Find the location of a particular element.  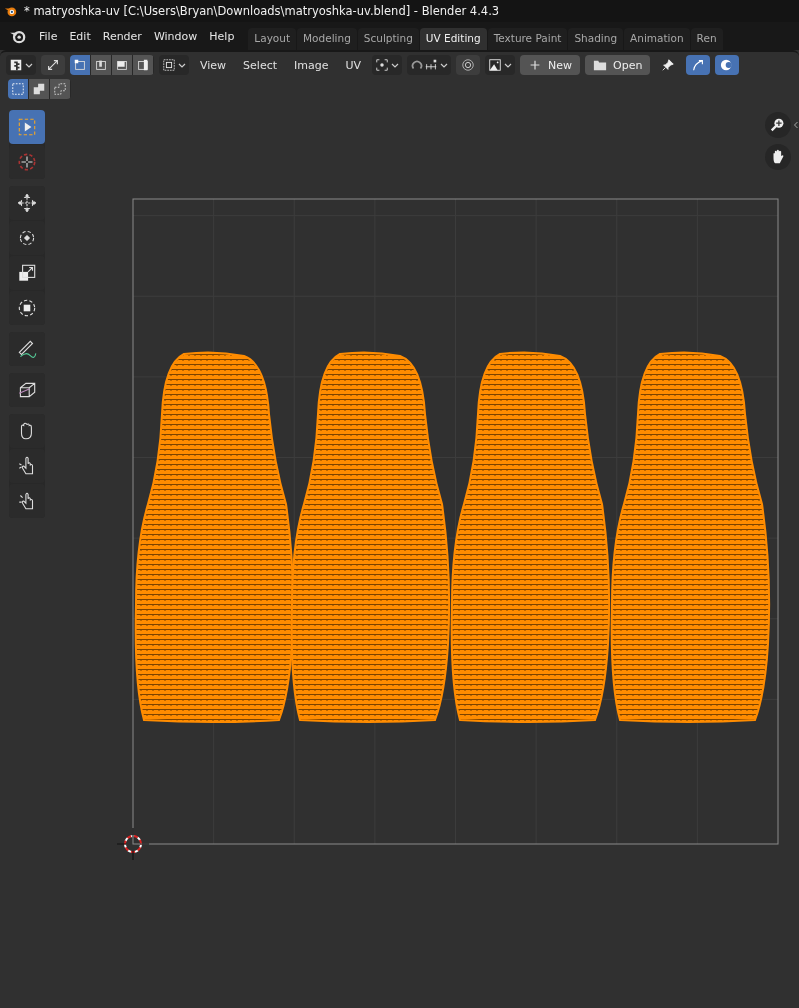

overlay-toggle is located at coordinates (727, 65).